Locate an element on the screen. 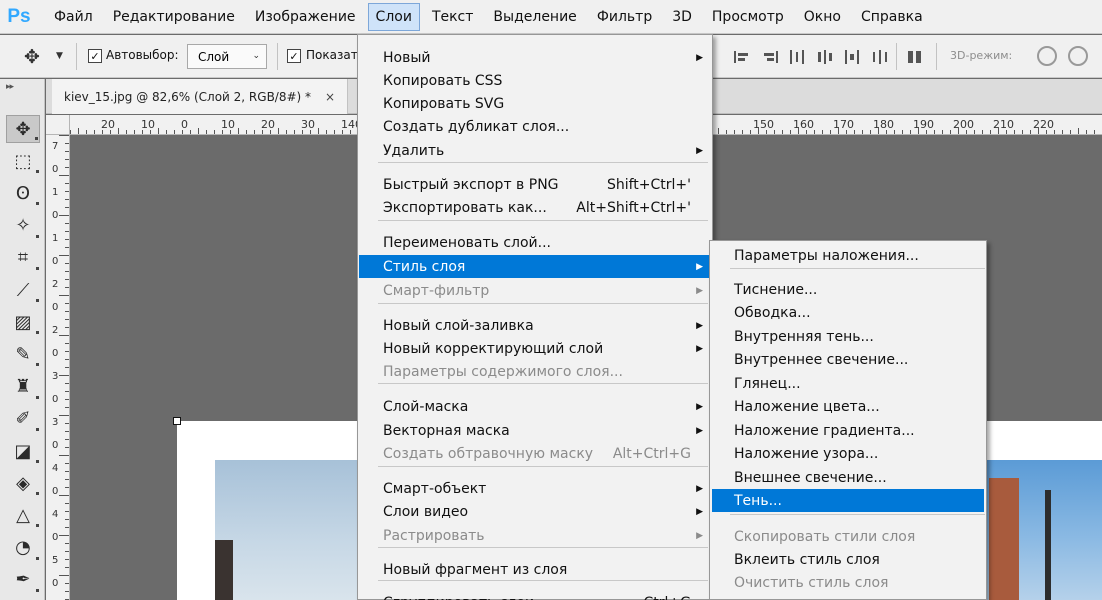 Image resolution: width=1102 pixels, height=600 pixels. magic-wand-tool-button: ✧ is located at coordinates (23, 226).